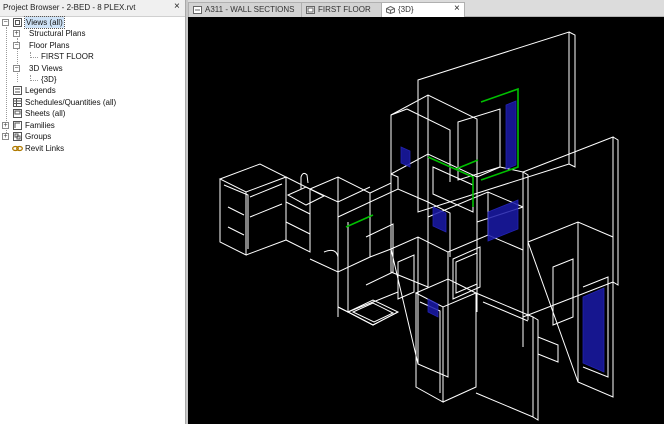 The image size is (664, 424). I want to click on family-icon, so click(17, 125).